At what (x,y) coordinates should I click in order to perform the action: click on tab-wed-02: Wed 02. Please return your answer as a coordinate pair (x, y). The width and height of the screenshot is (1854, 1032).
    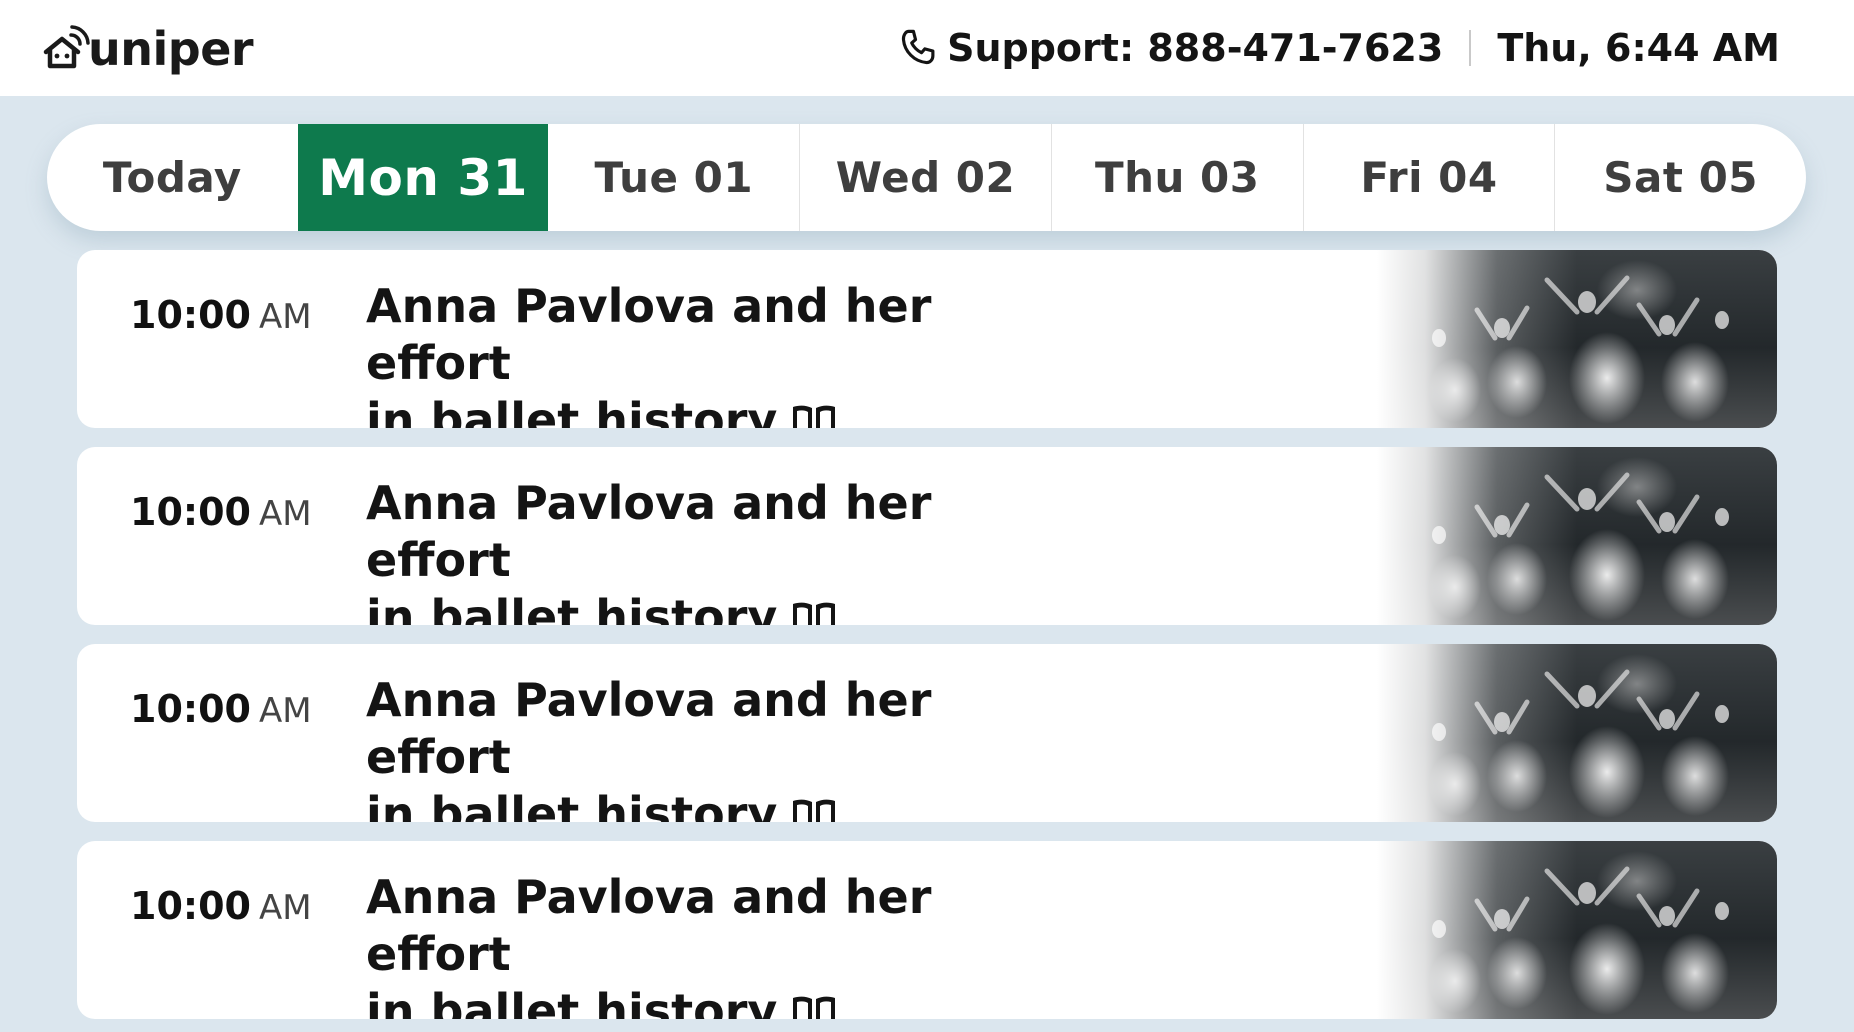
    Looking at the image, I should click on (925, 177).